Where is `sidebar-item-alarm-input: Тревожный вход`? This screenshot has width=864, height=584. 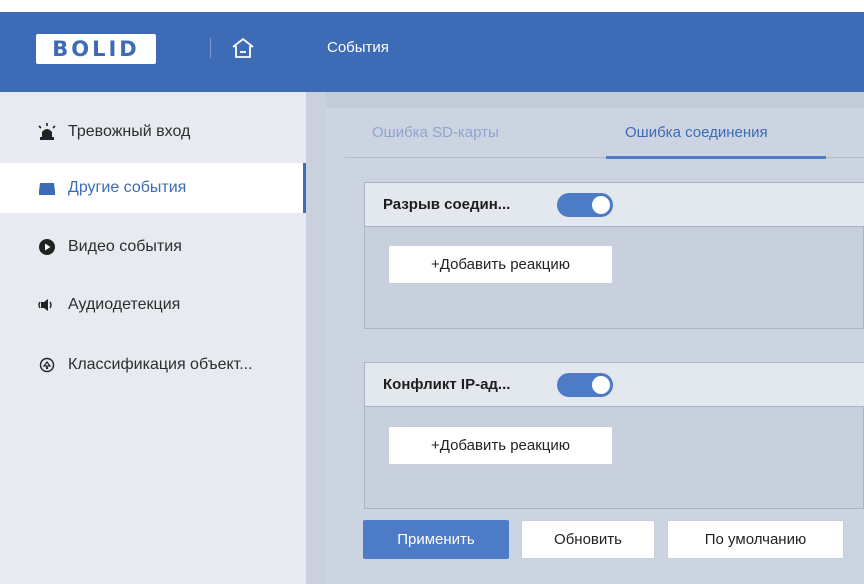
sidebar-item-alarm-input: Тревожный вход is located at coordinates (153, 132).